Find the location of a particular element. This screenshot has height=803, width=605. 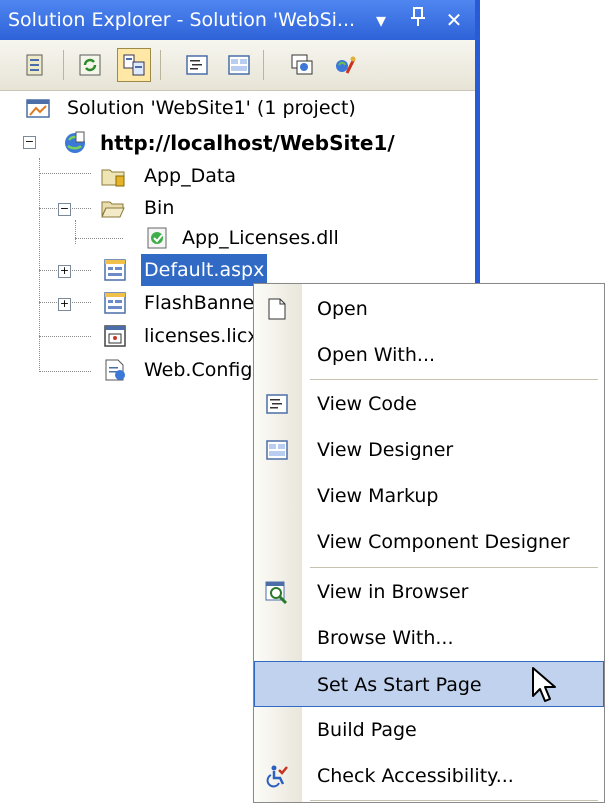

properties-icon is located at coordinates (35, 65).